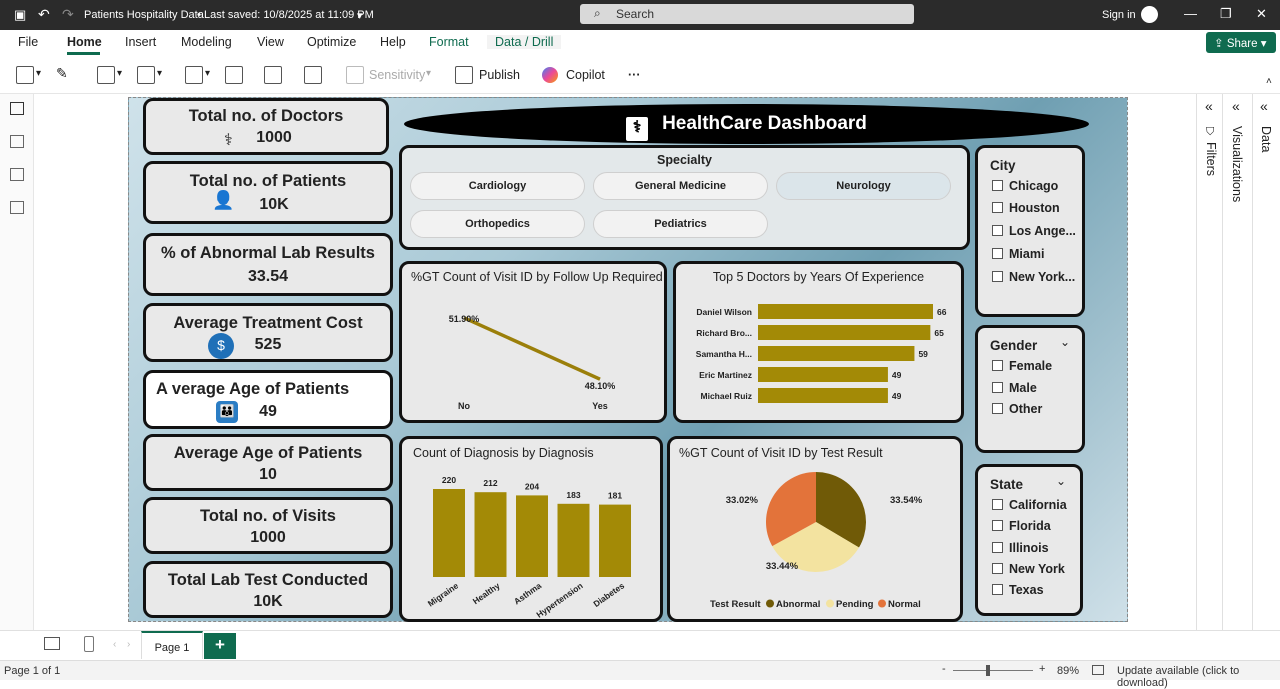 The width and height of the screenshot is (1280, 689). What do you see at coordinates (331, 42) in the screenshot?
I see `menu-optimize: Optimize` at bounding box center [331, 42].